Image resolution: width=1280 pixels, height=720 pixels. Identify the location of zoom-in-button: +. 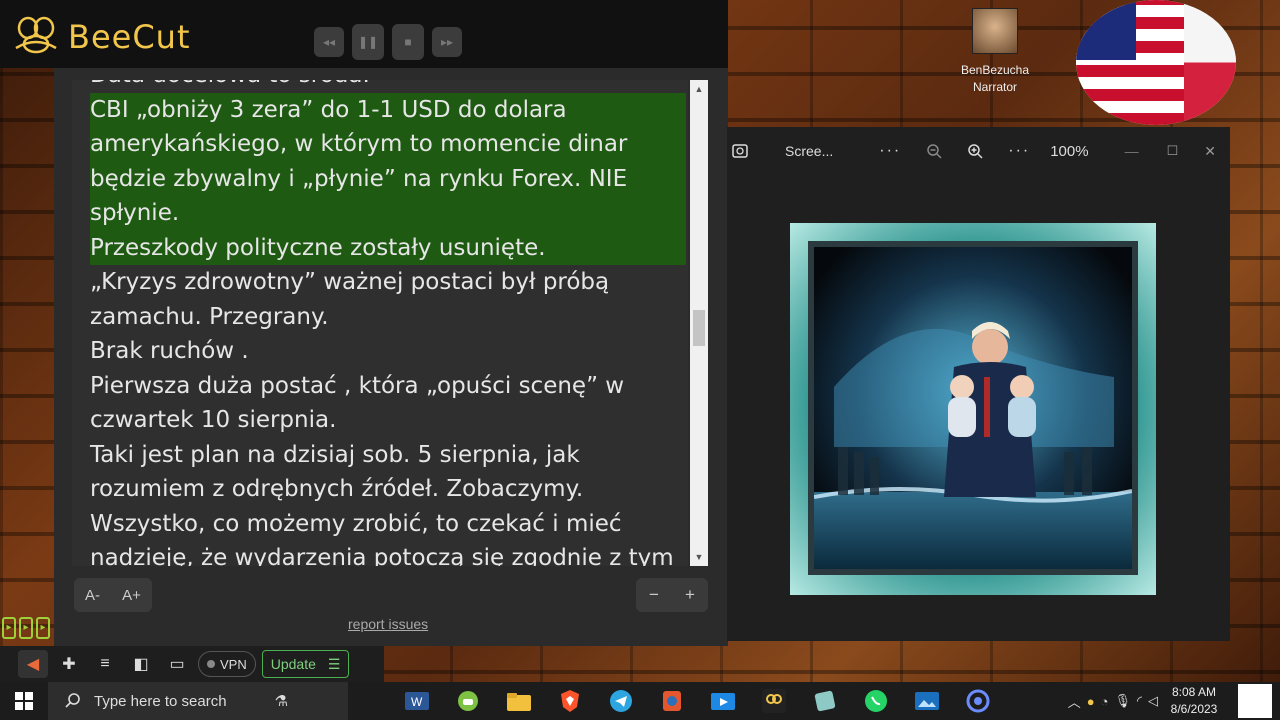
(690, 595).